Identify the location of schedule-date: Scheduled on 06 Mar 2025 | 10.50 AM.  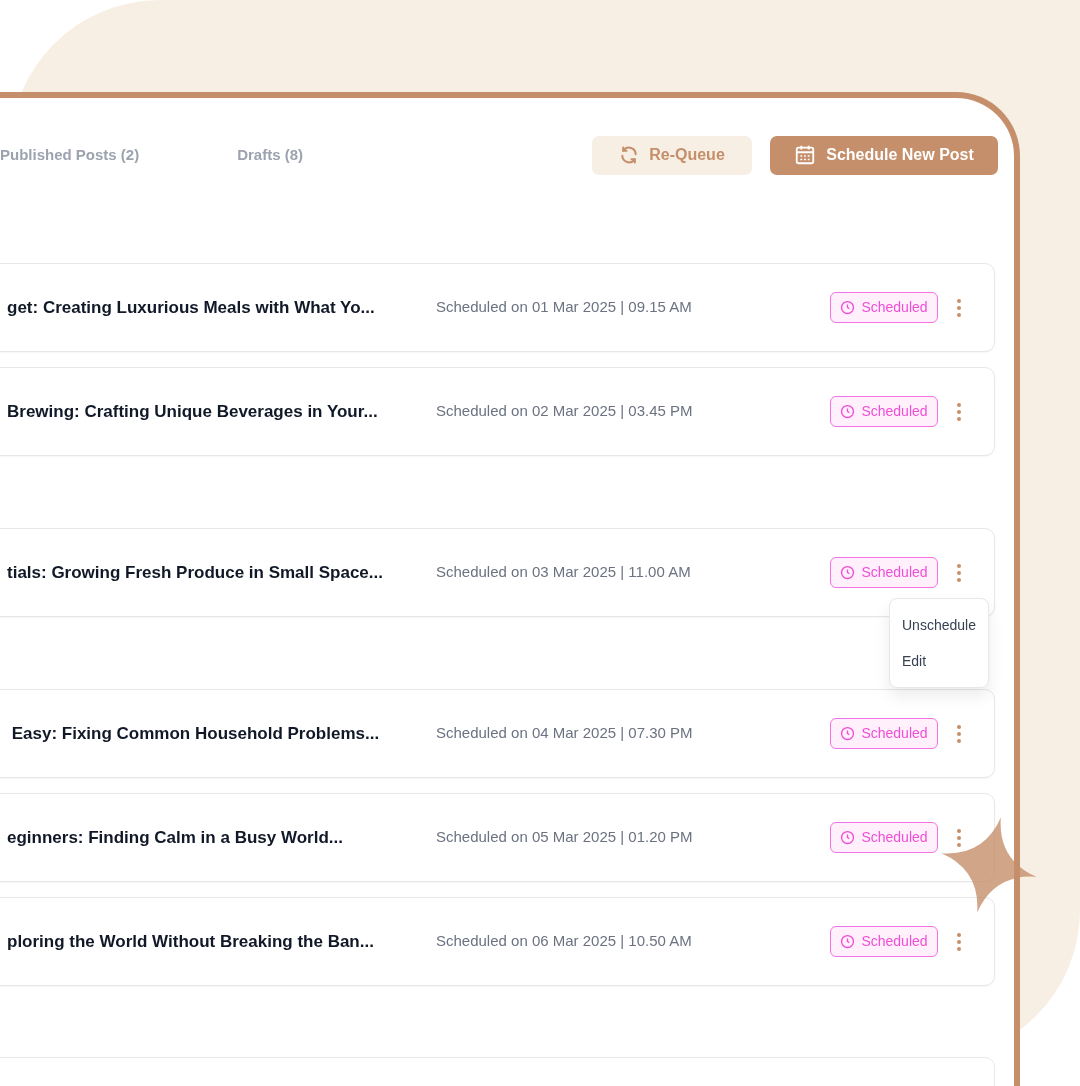
(564, 941).